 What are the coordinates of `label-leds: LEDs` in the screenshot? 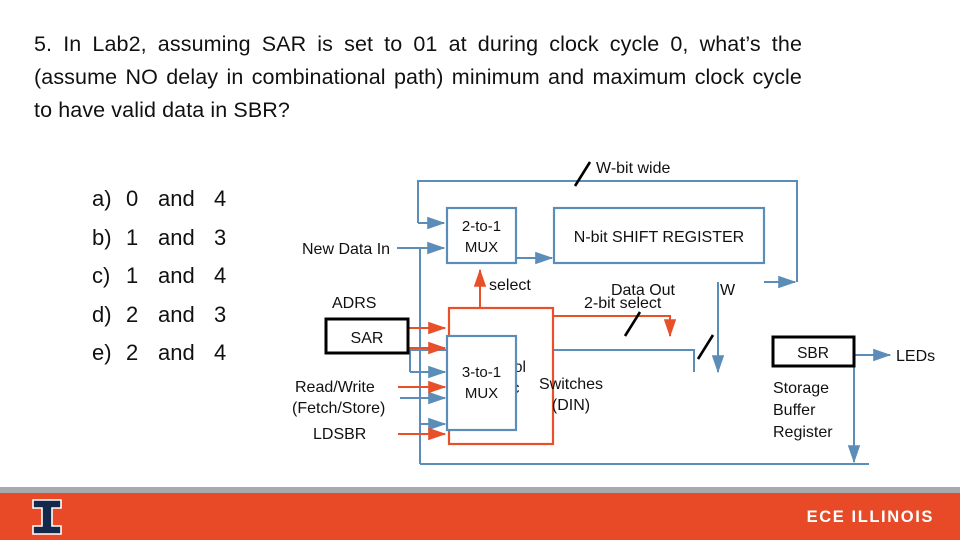 It's located at (915, 356).